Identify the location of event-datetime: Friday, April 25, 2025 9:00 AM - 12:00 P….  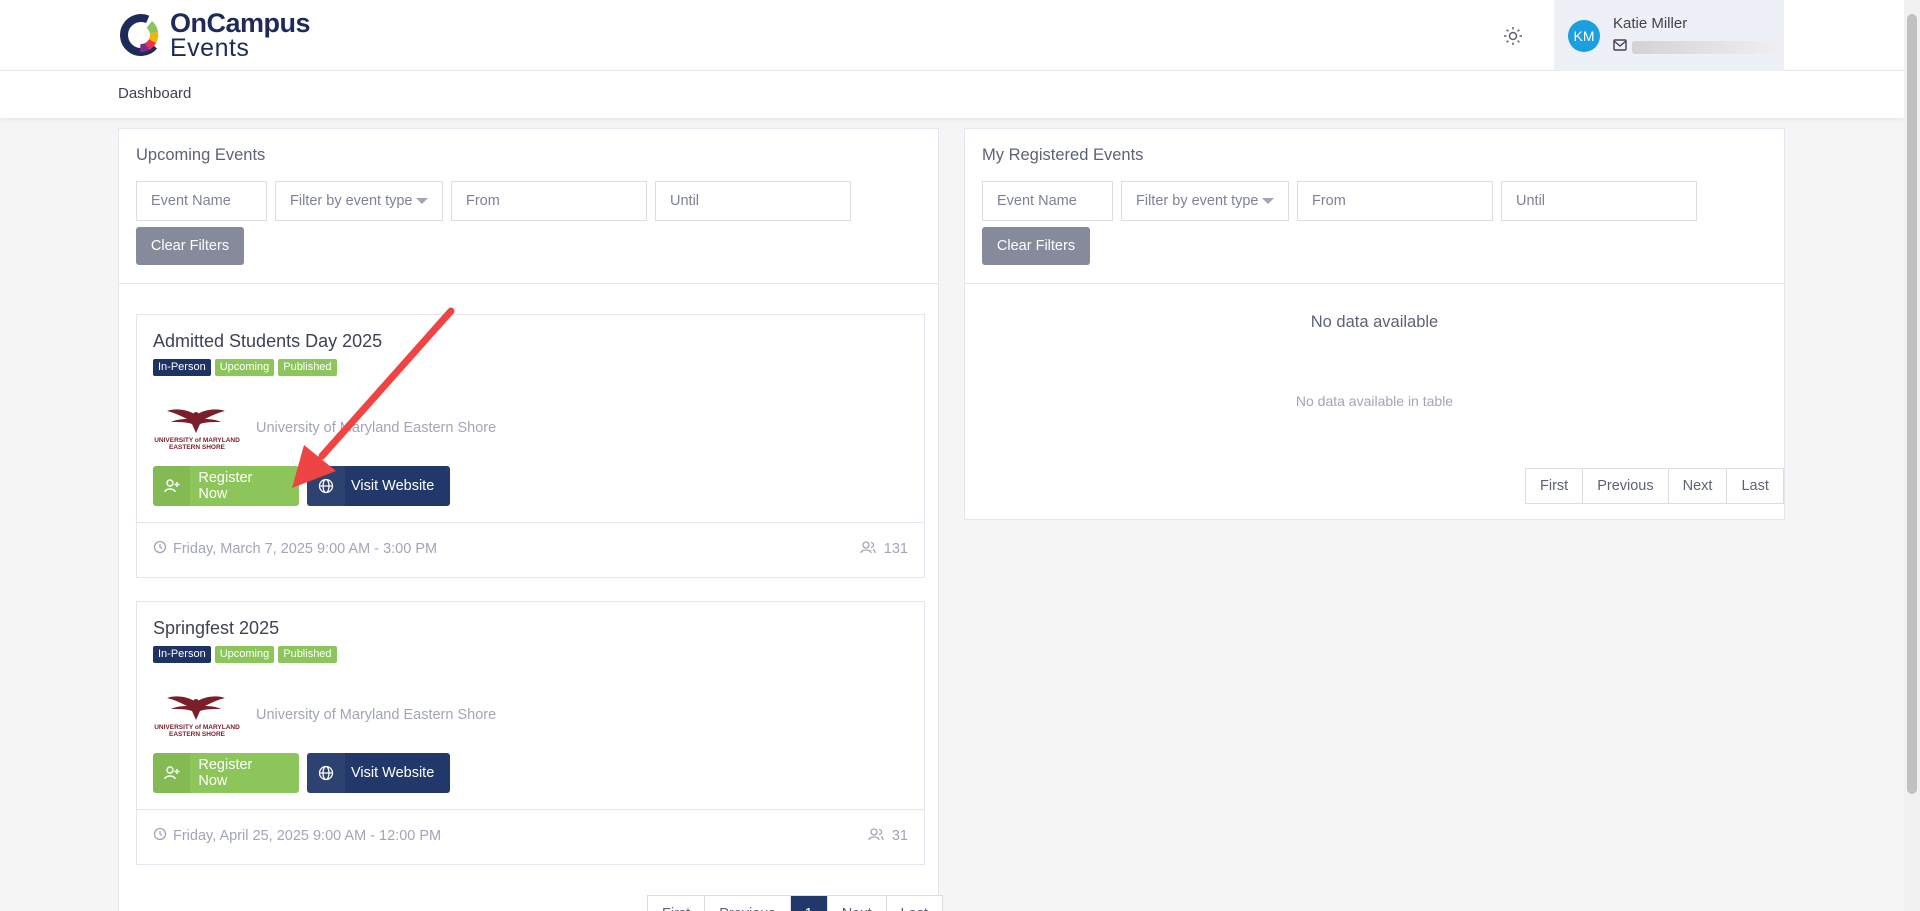
(307, 836).